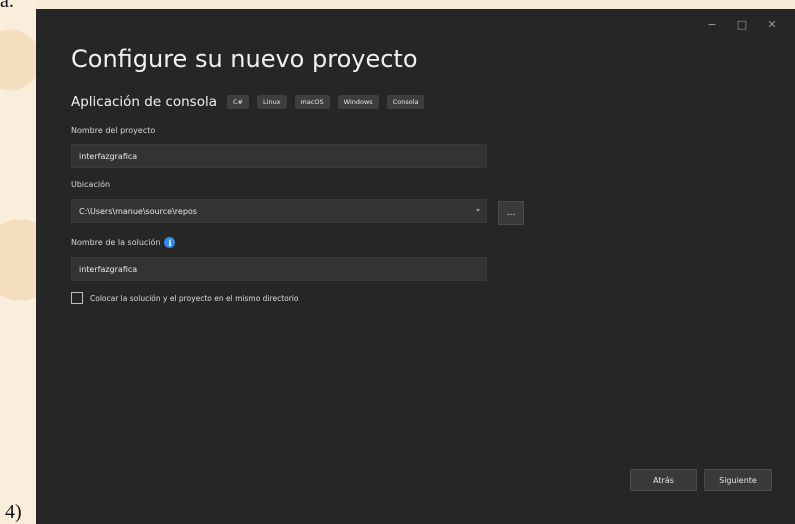  Describe the element at coordinates (18, 262) in the screenshot. I see `background-decoration` at that location.